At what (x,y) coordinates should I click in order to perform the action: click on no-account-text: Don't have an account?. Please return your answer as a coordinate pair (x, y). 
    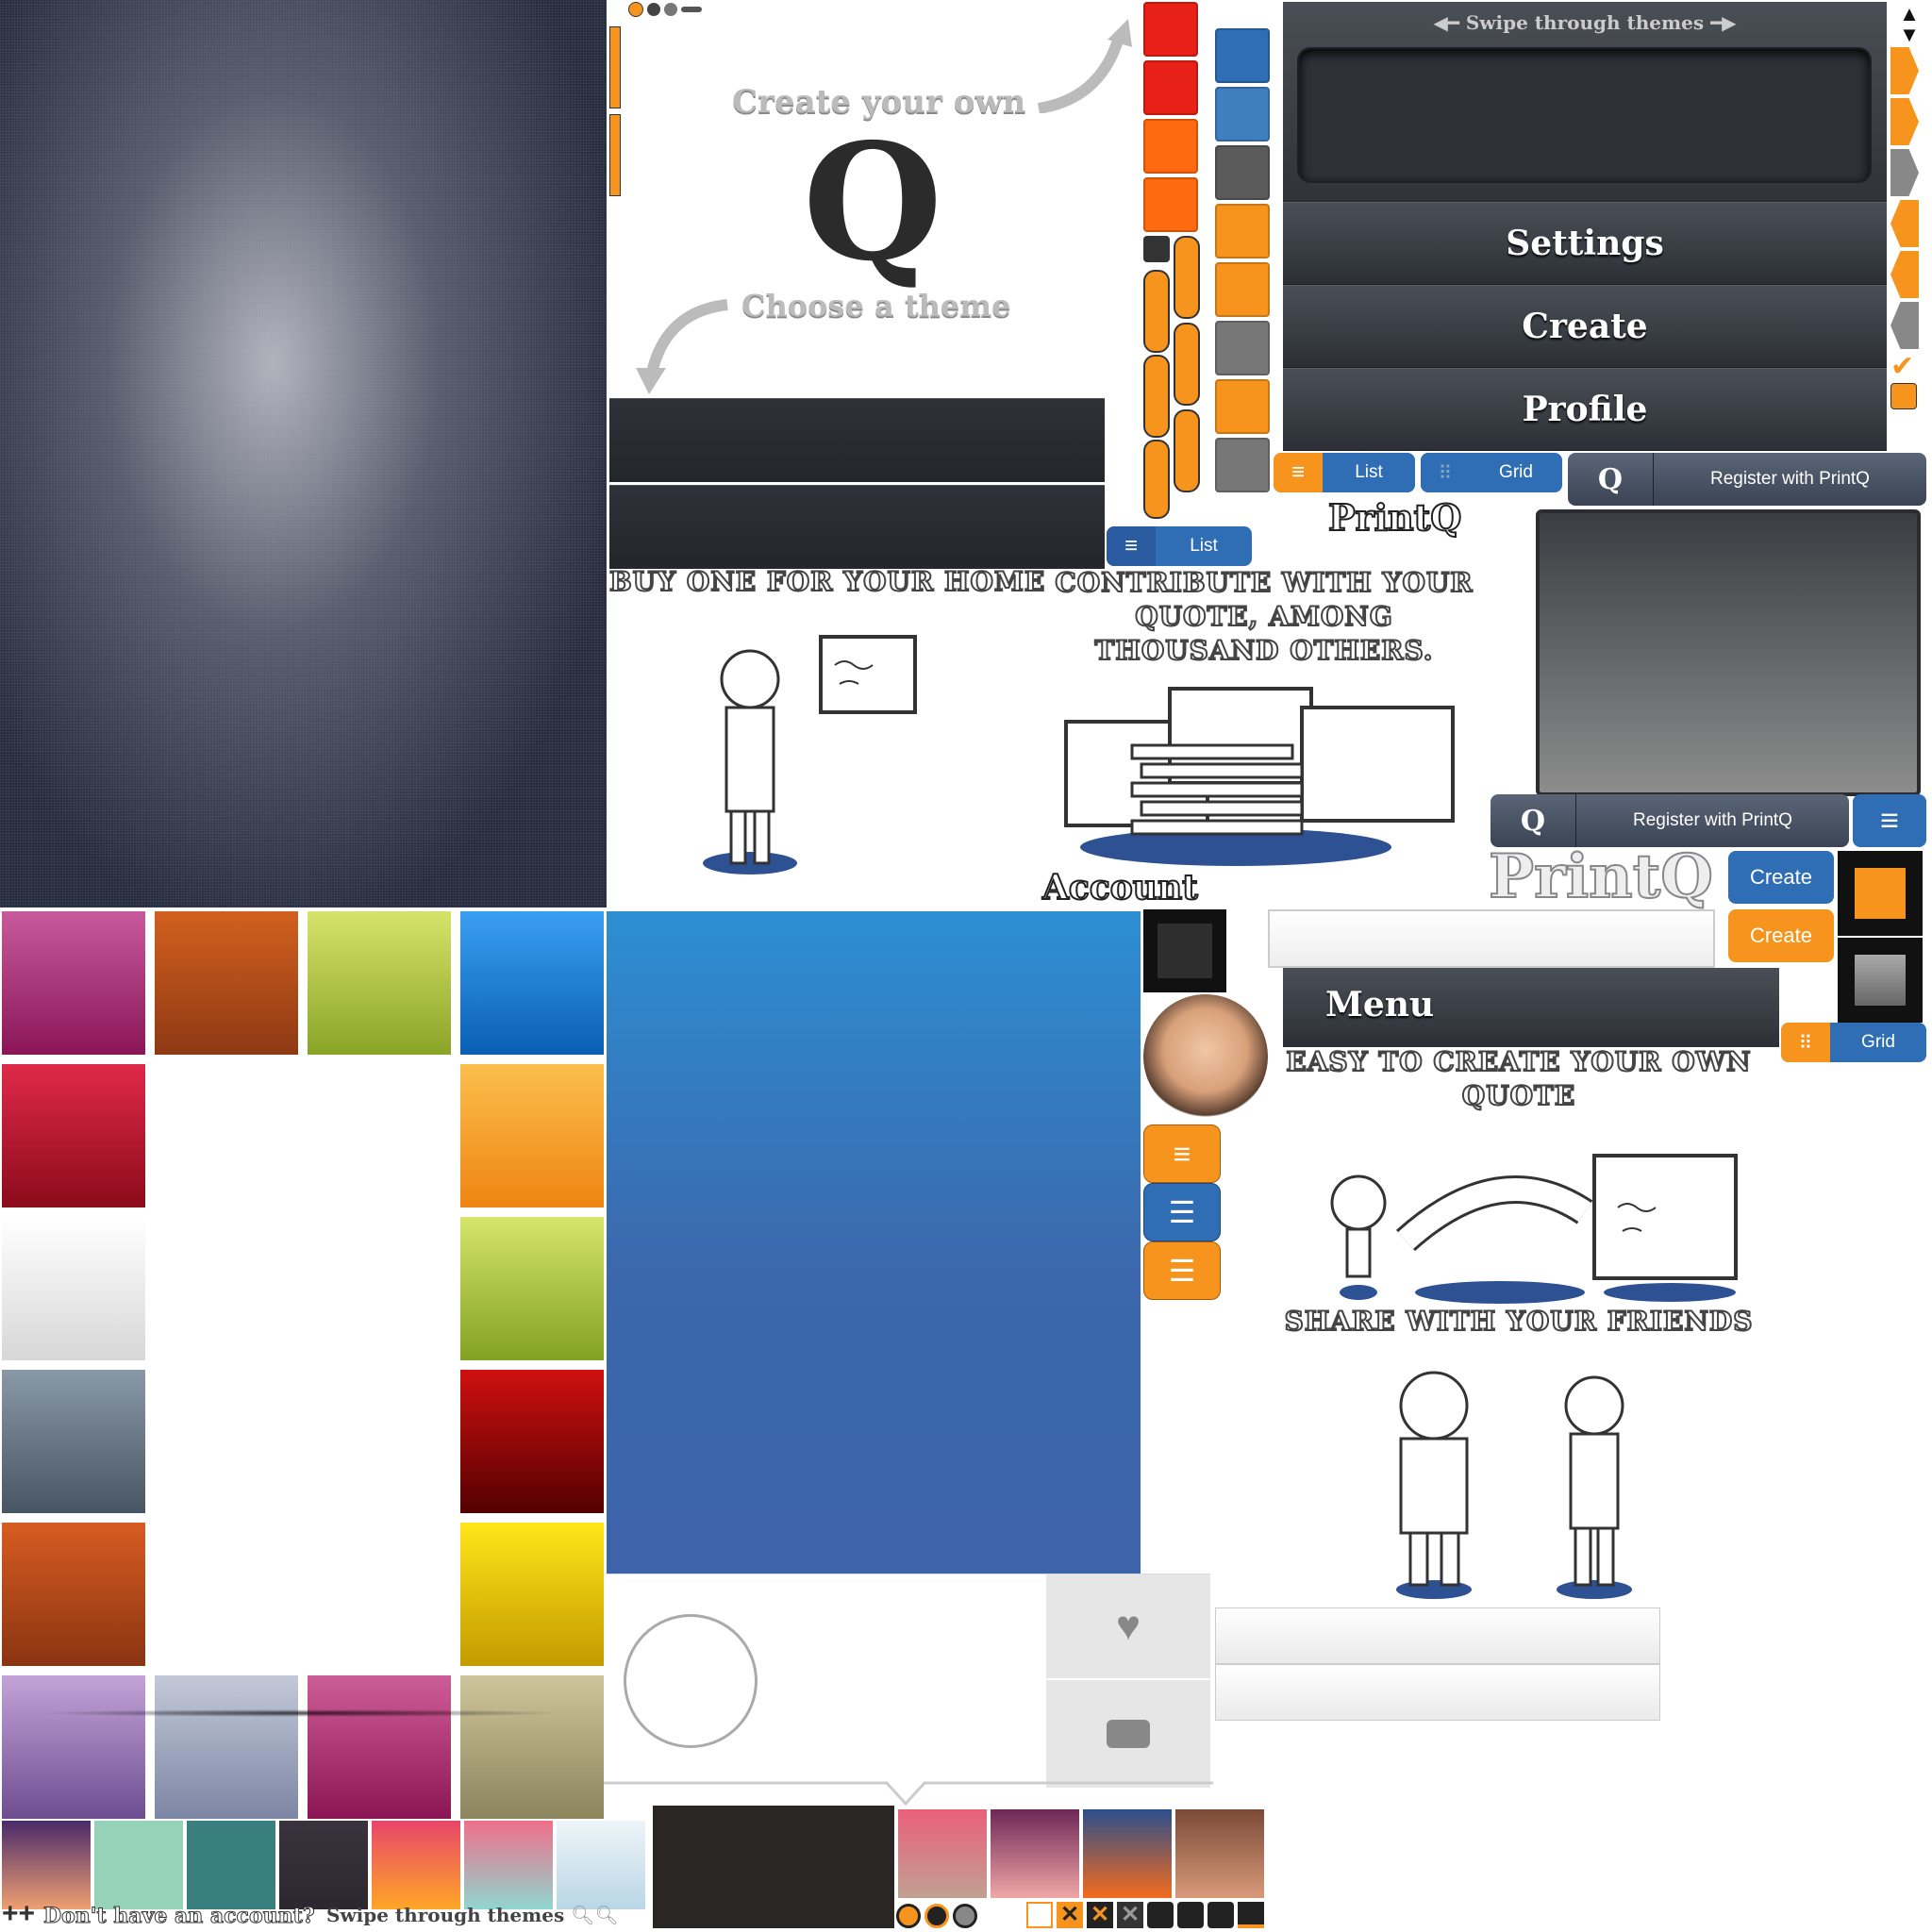
    Looking at the image, I should click on (179, 1917).